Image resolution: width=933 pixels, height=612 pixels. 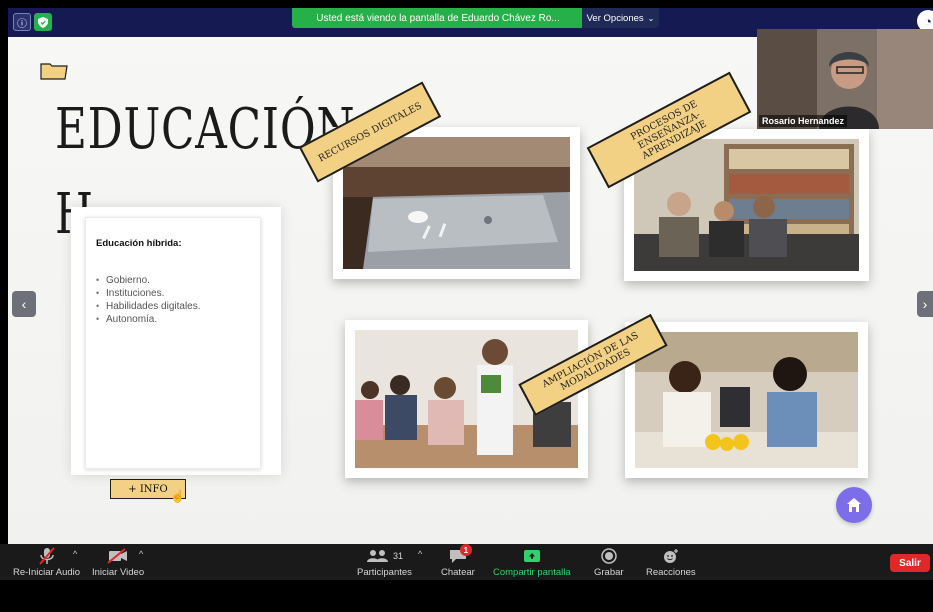 I want to click on microphone-muted-icon, so click(x=47, y=556).